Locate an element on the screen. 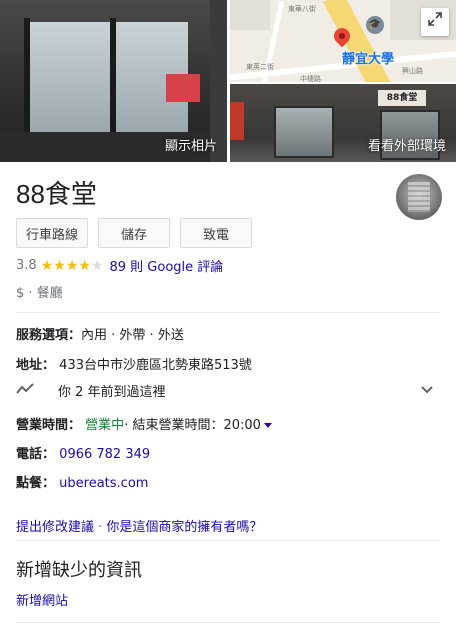  show-photos-label: 顯示相片 is located at coordinates (191, 144).